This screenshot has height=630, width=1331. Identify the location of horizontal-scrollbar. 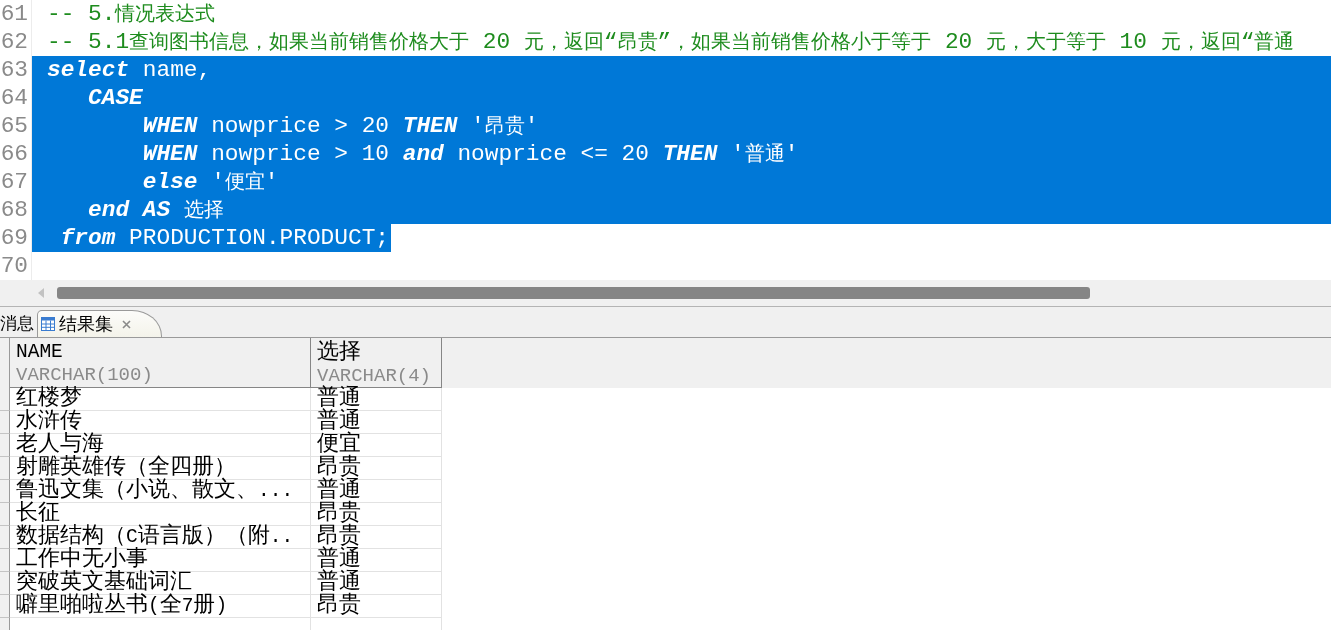
(665, 293).